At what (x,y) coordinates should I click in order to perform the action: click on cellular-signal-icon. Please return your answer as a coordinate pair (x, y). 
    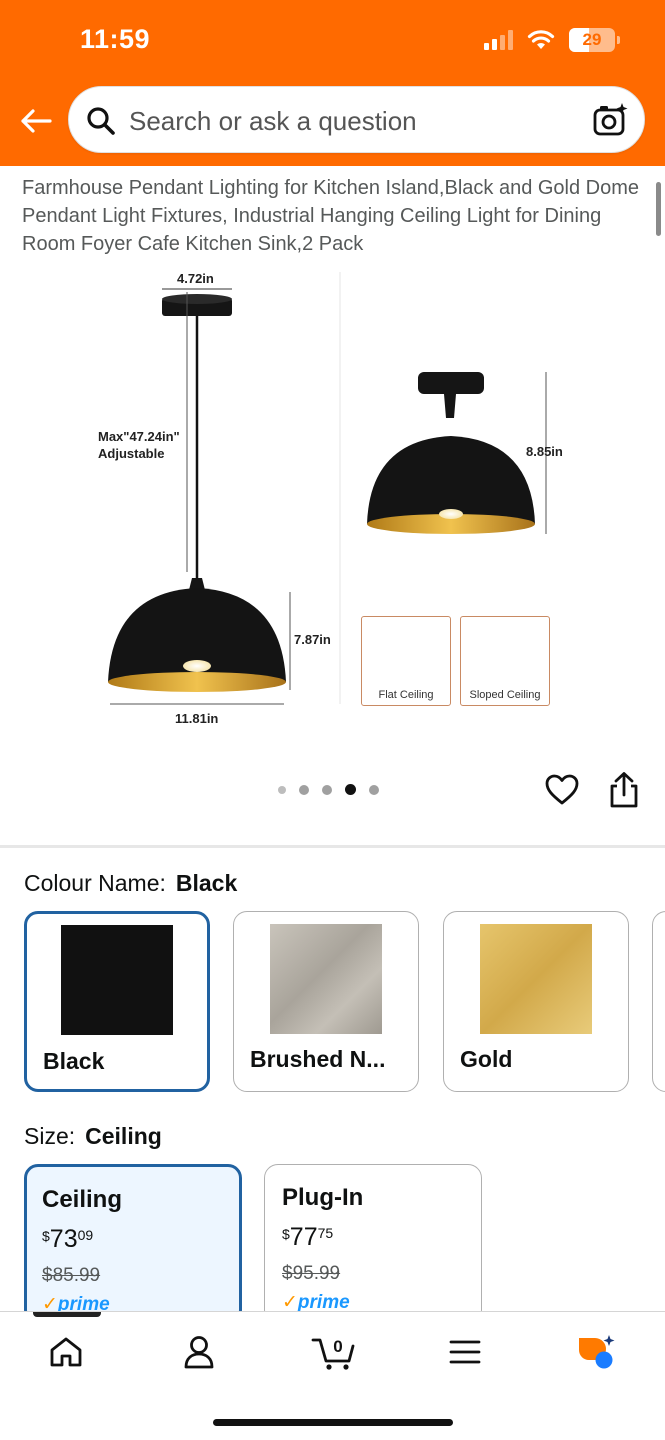
    Looking at the image, I should click on (498, 40).